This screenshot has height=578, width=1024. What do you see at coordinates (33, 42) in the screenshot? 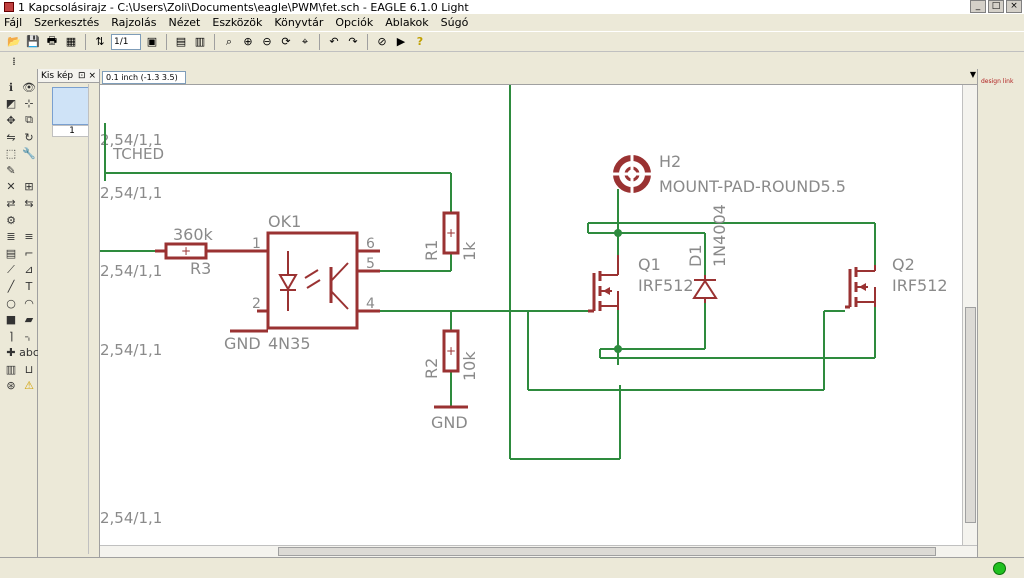
I see `save-icon: 💾` at bounding box center [33, 42].